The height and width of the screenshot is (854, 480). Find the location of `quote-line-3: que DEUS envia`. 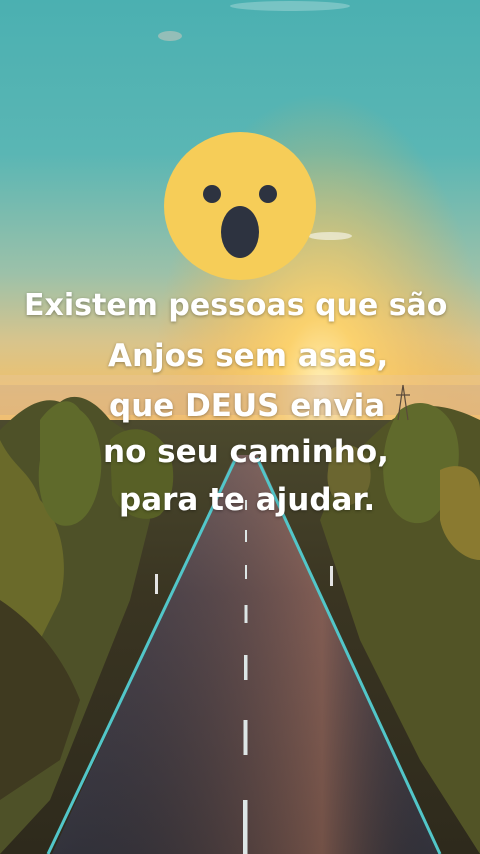

quote-line-3: que DEUS envia is located at coordinates (247, 406).